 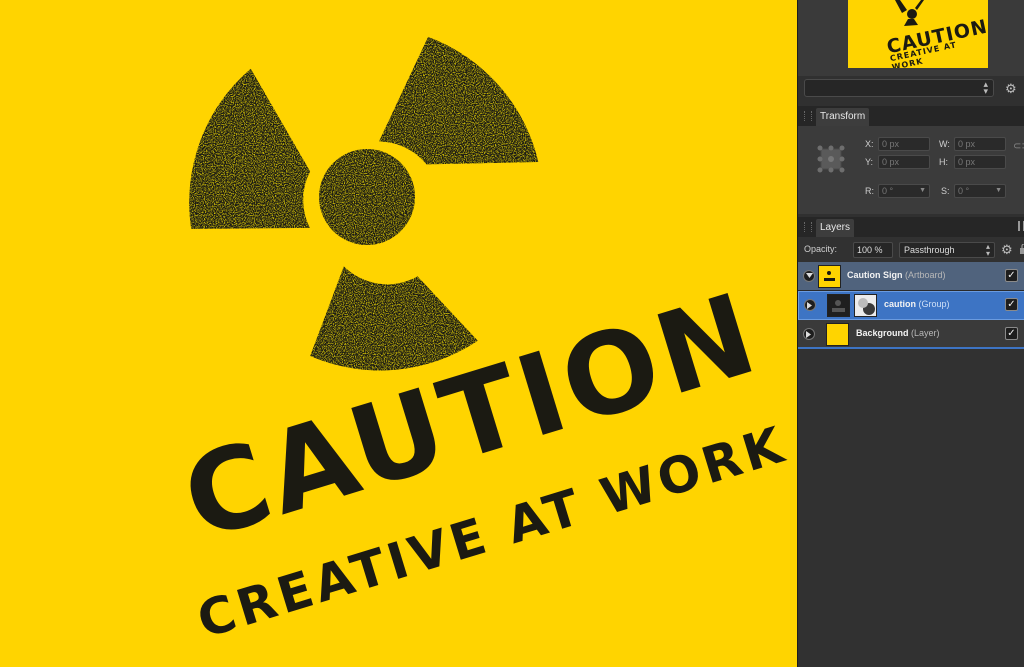 What do you see at coordinates (891, 162) in the screenshot?
I see `y-value: 0 px` at bounding box center [891, 162].